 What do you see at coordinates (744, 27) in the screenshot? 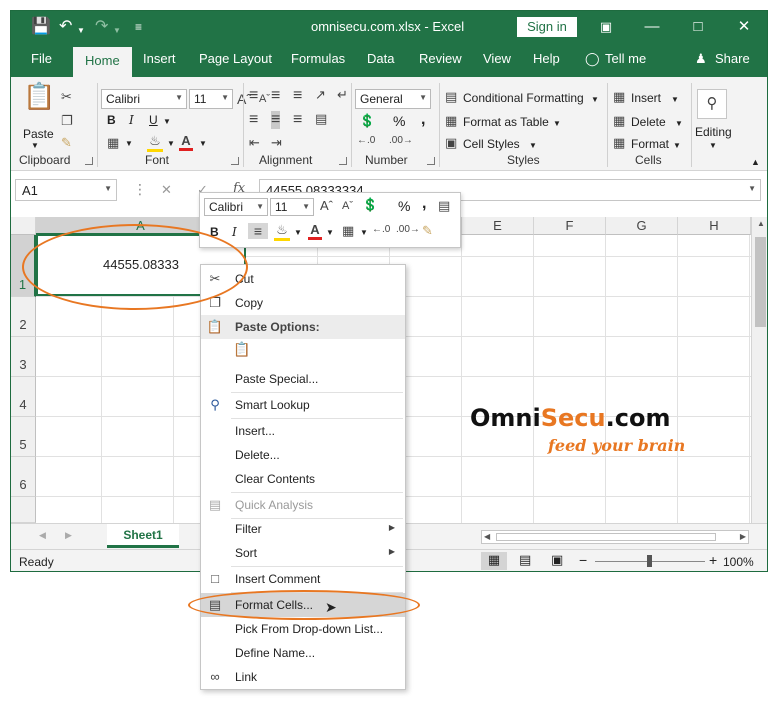
I see `close-button: ✕` at bounding box center [744, 27].